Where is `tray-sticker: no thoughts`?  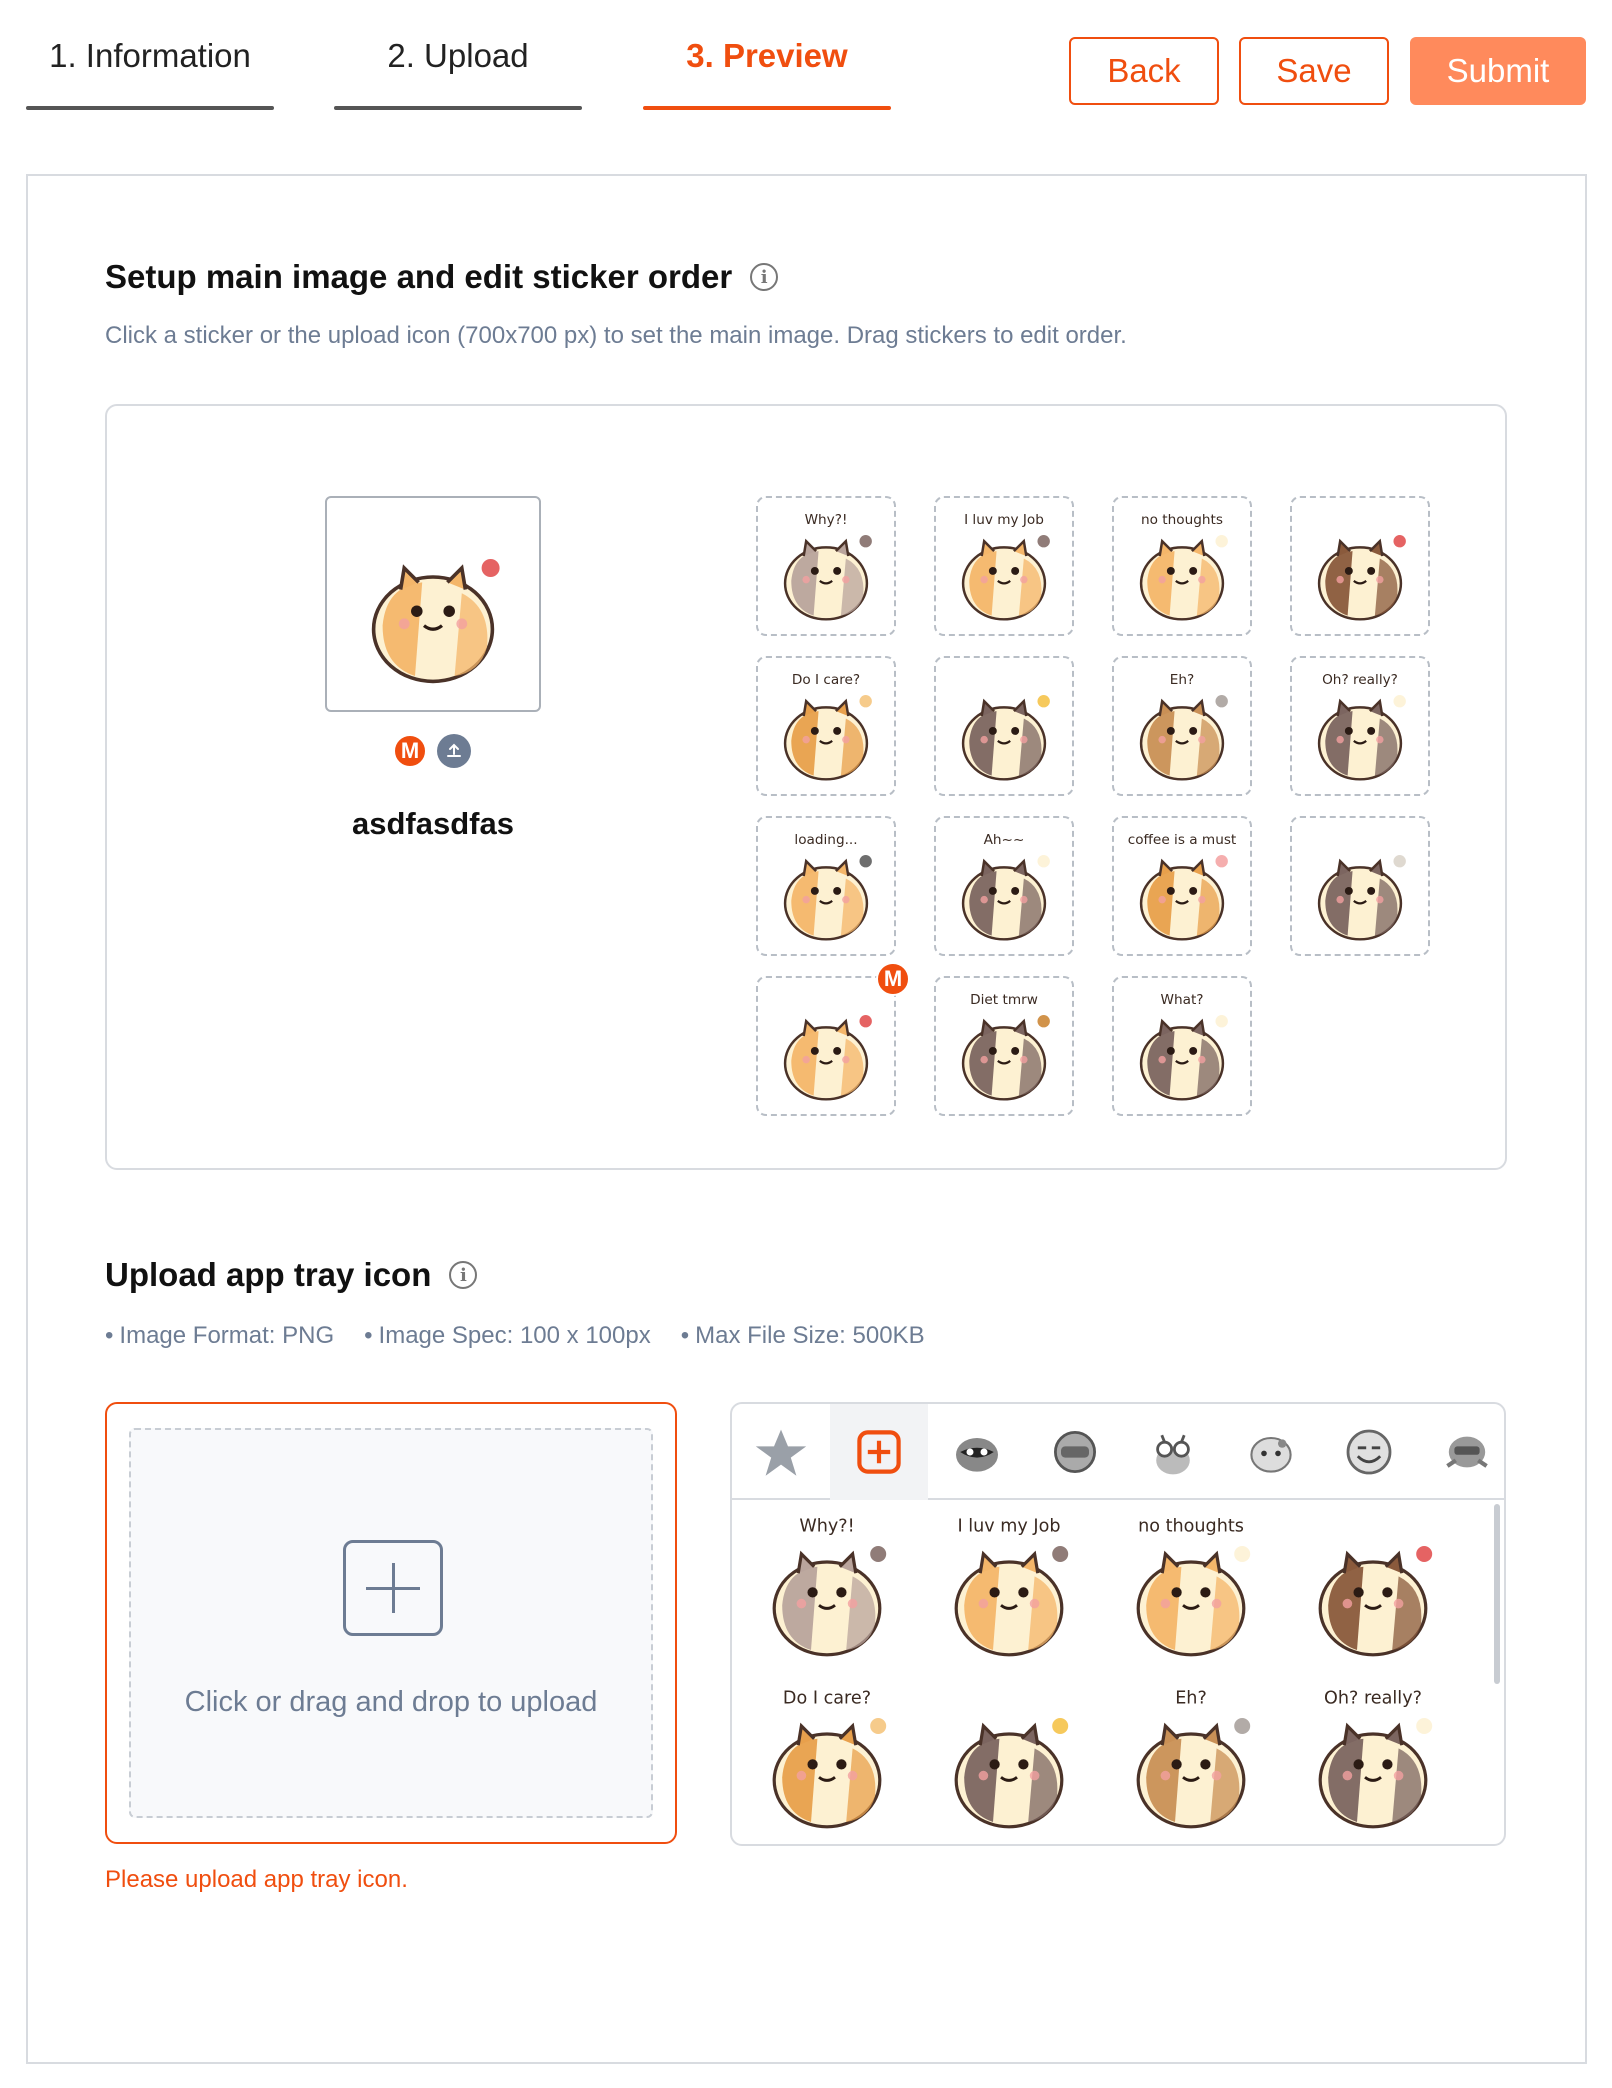
tray-sticker: no thoughts is located at coordinates (1191, 1586).